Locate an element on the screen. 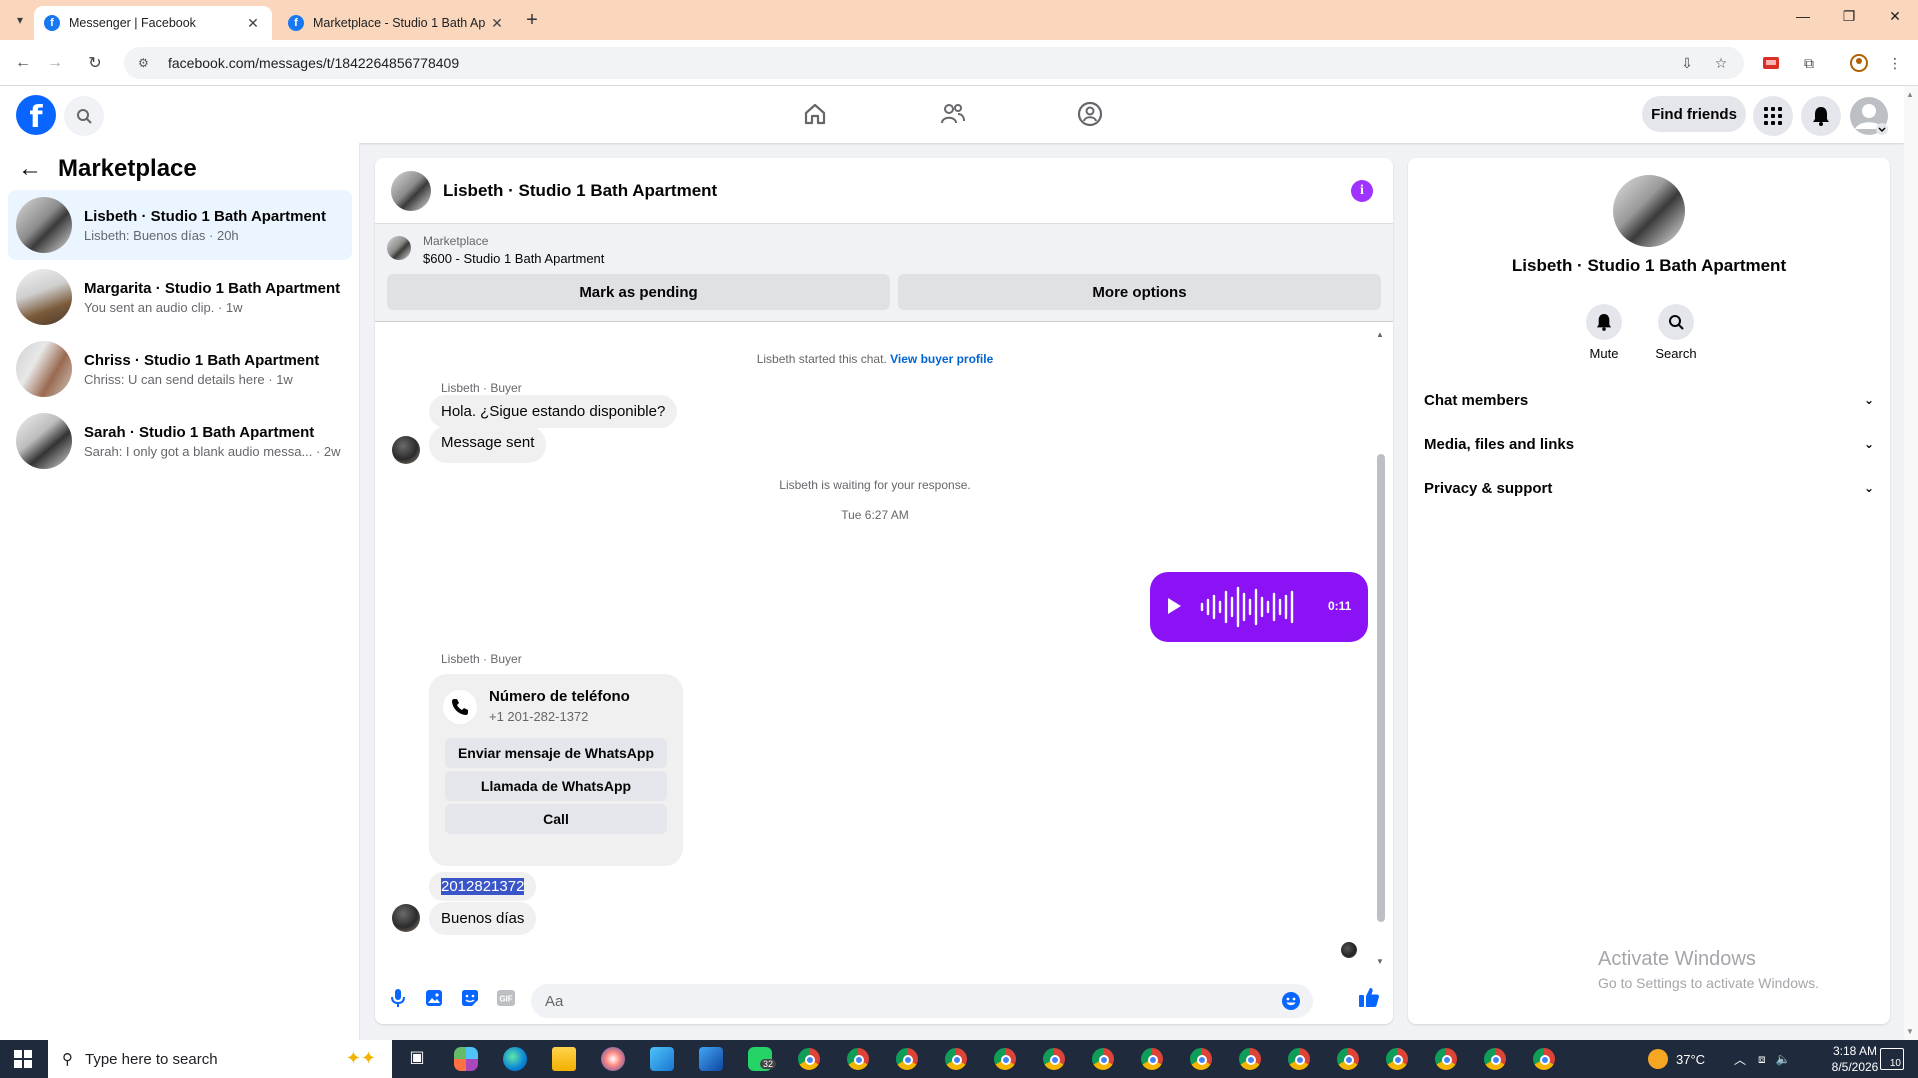  copilot-icon is located at coordinates (466, 1059).